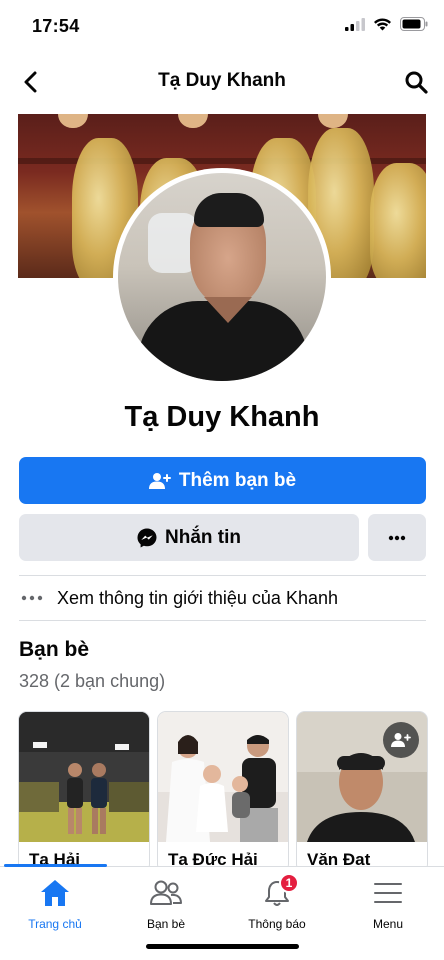 This screenshot has width=444, height=960. What do you see at coordinates (382, 24) in the screenshot?
I see `wifi-icon` at bounding box center [382, 24].